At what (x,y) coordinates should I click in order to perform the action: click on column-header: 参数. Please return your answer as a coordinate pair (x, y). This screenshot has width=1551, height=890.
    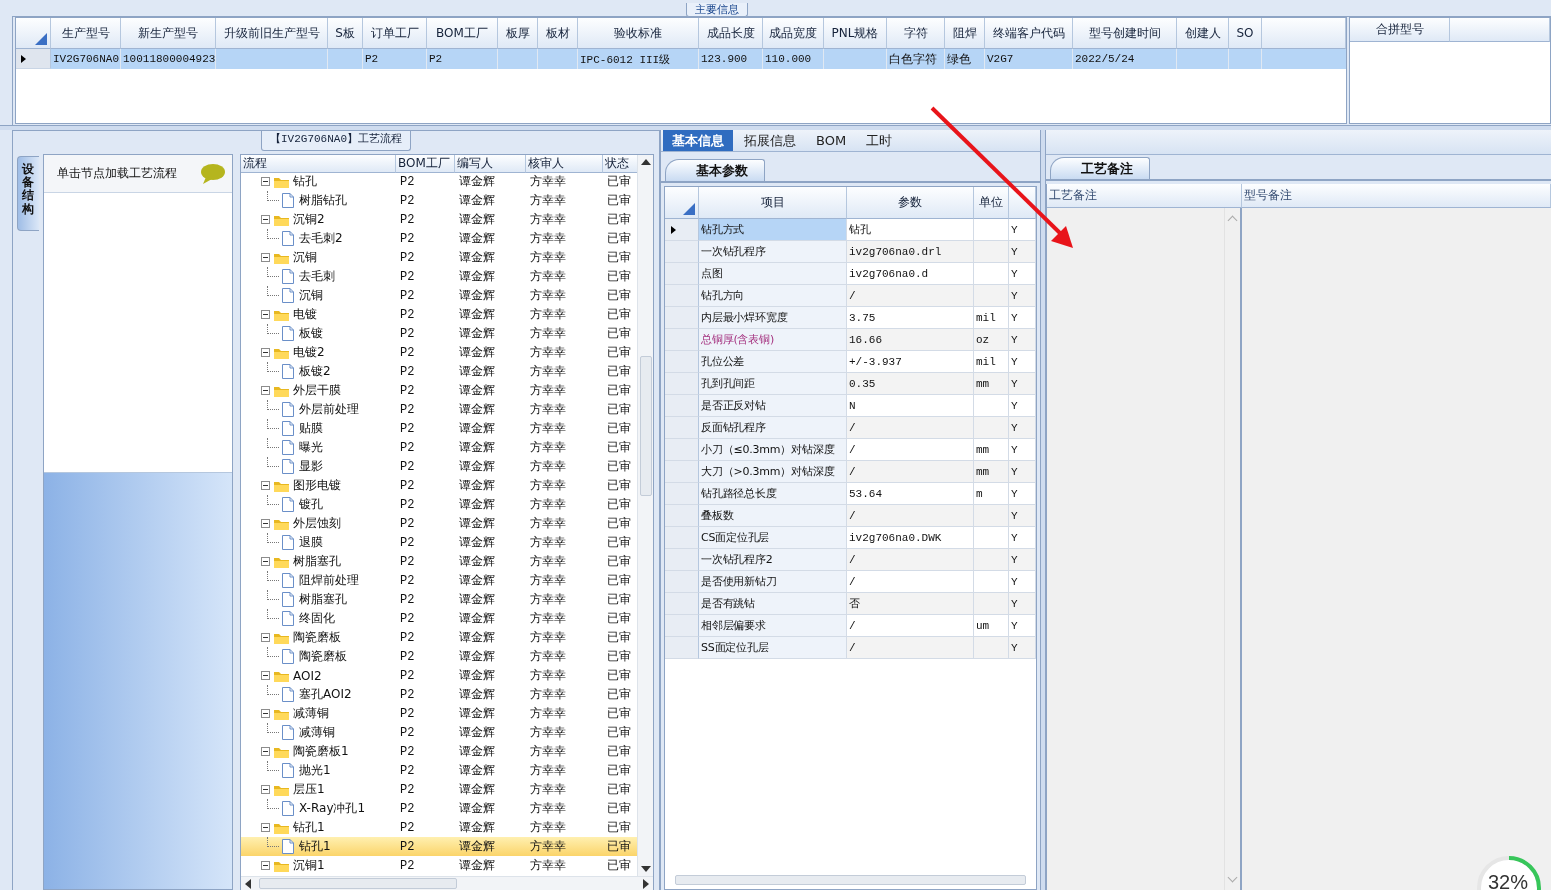
    Looking at the image, I should click on (910, 203).